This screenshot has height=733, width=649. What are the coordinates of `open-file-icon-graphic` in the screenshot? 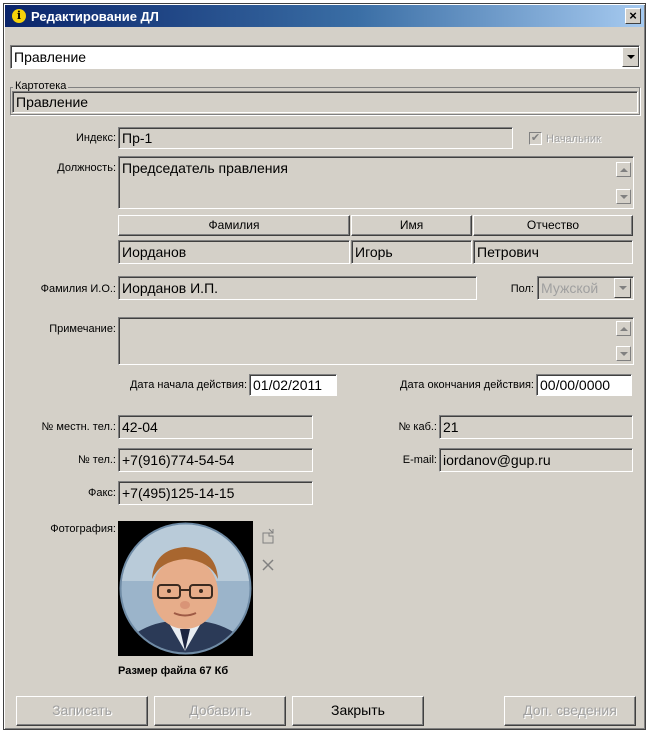 It's located at (268, 536).